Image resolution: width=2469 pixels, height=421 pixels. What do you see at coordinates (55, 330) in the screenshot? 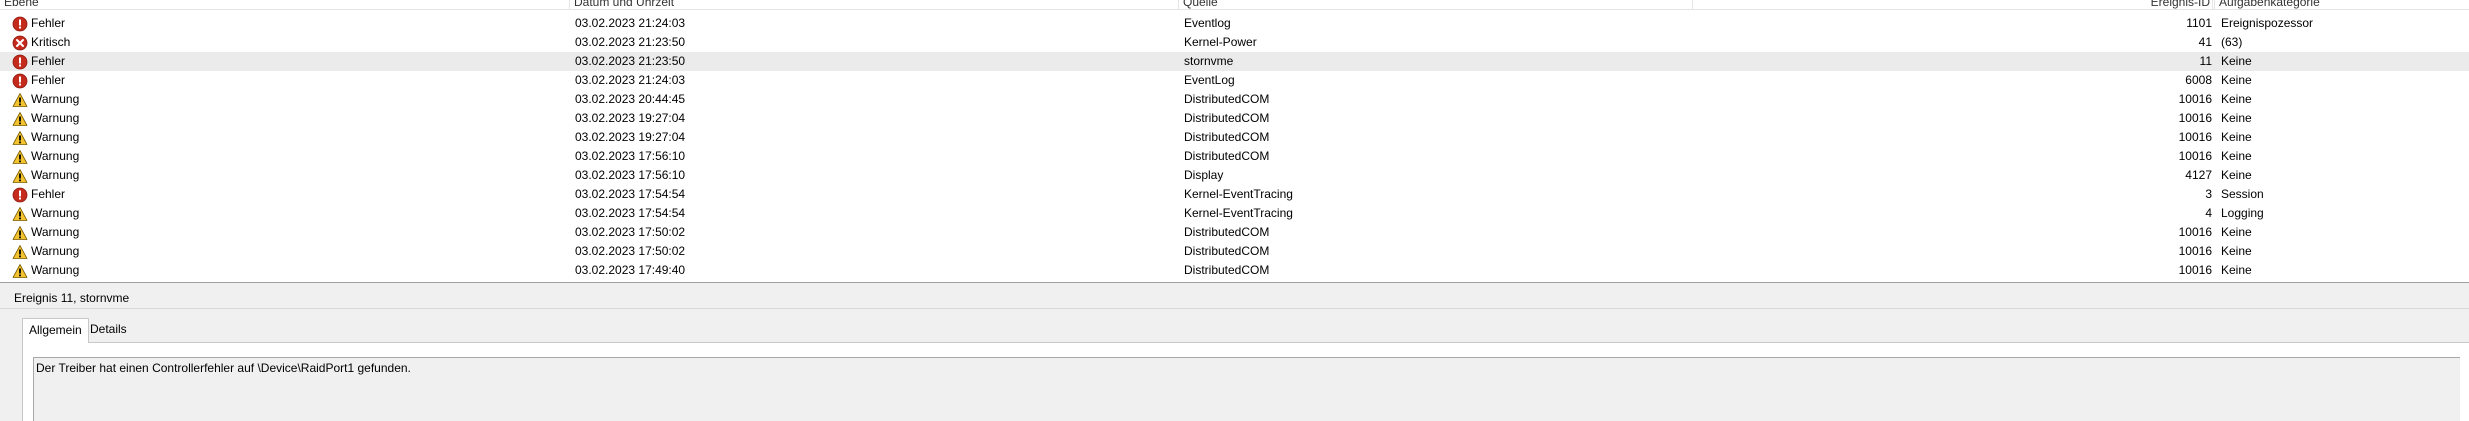
I see `tab-general: Allgemein` at bounding box center [55, 330].